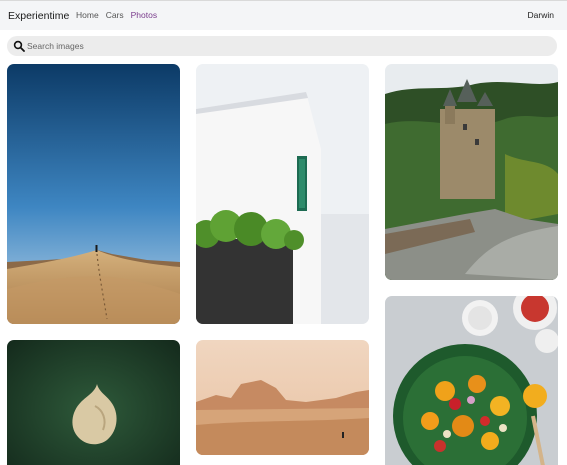 This screenshot has height=465, width=567. I want to click on search-input, so click(287, 46).